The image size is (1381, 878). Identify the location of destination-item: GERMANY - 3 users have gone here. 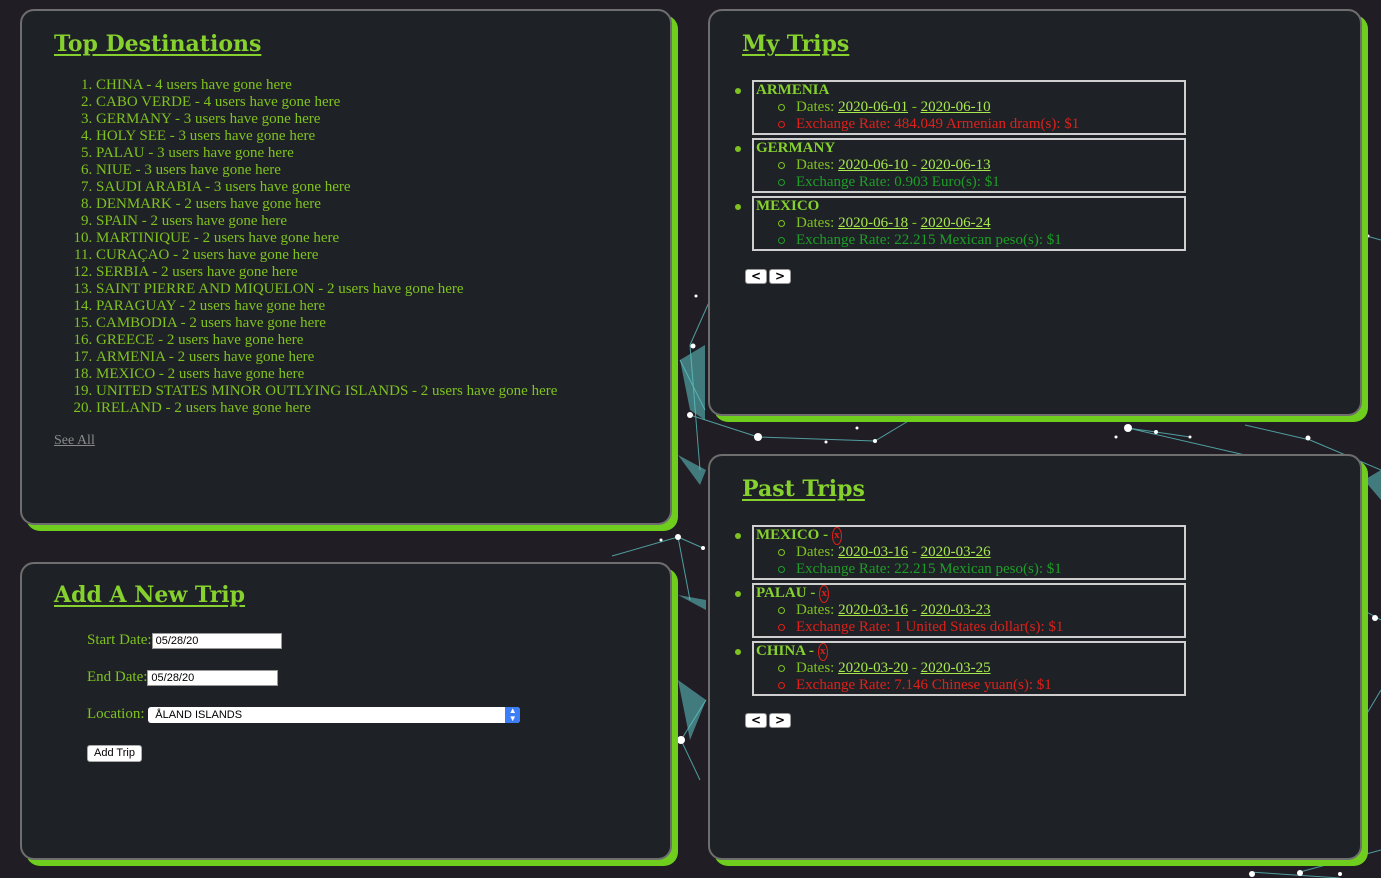
(326, 119).